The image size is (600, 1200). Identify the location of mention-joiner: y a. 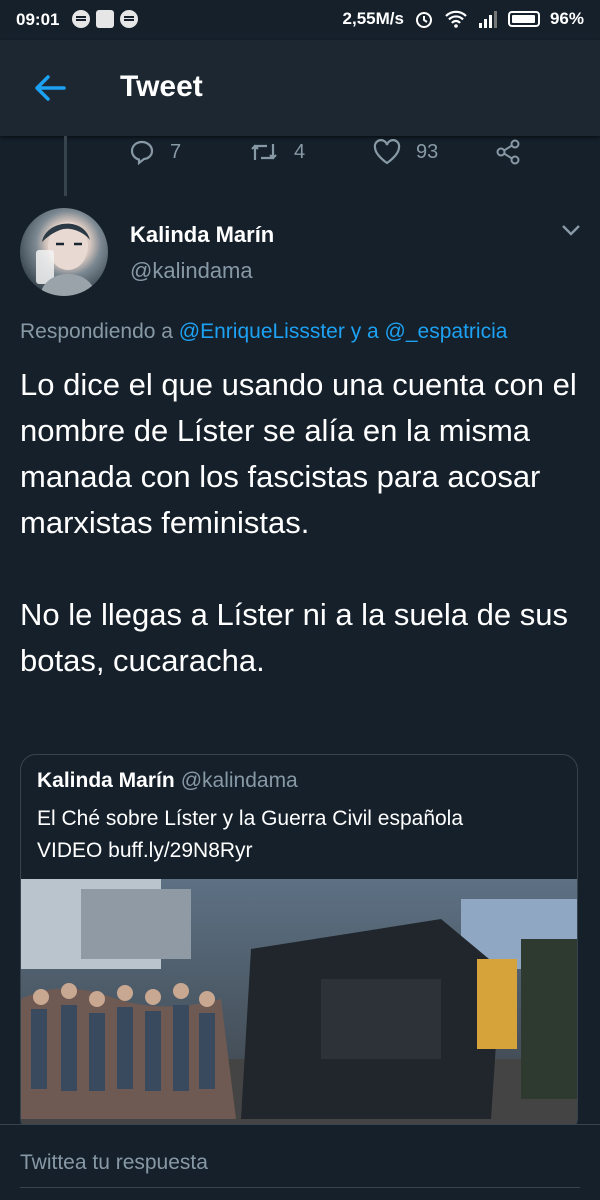
(365, 331).